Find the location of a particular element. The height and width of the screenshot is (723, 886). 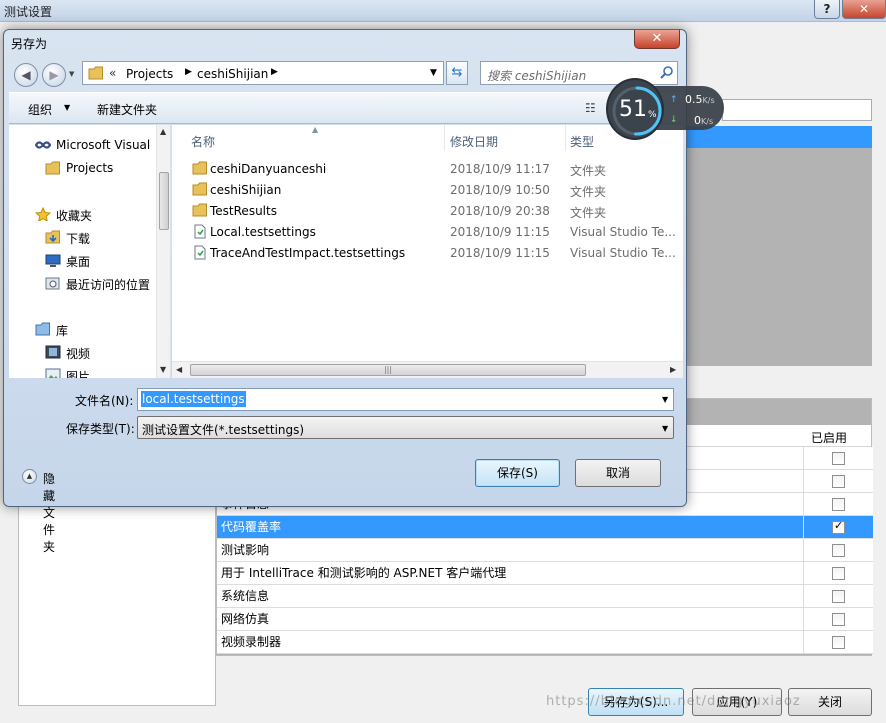

download-value: 0 is located at coordinates (697, 120).